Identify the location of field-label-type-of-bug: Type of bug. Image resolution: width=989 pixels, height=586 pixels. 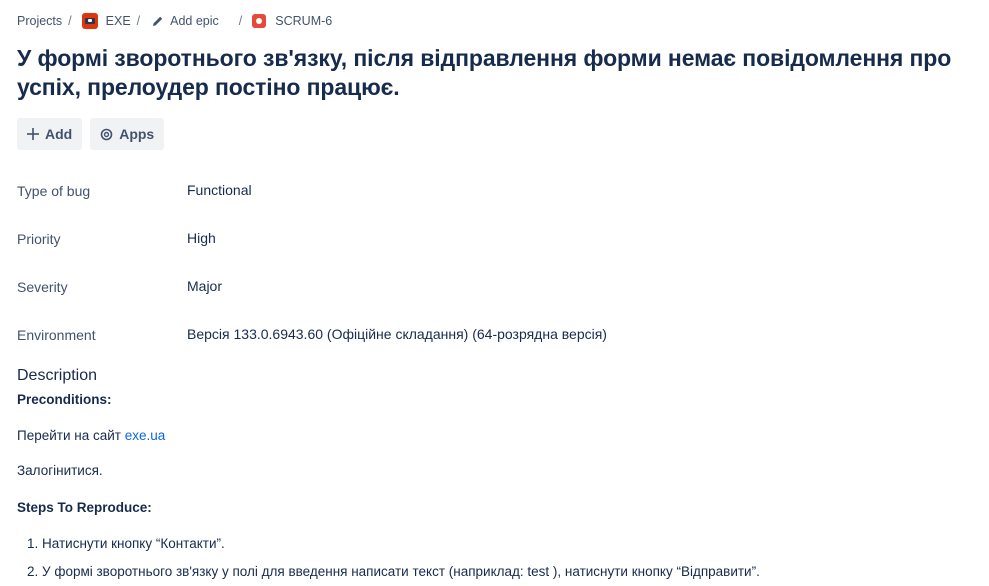
(54, 191).